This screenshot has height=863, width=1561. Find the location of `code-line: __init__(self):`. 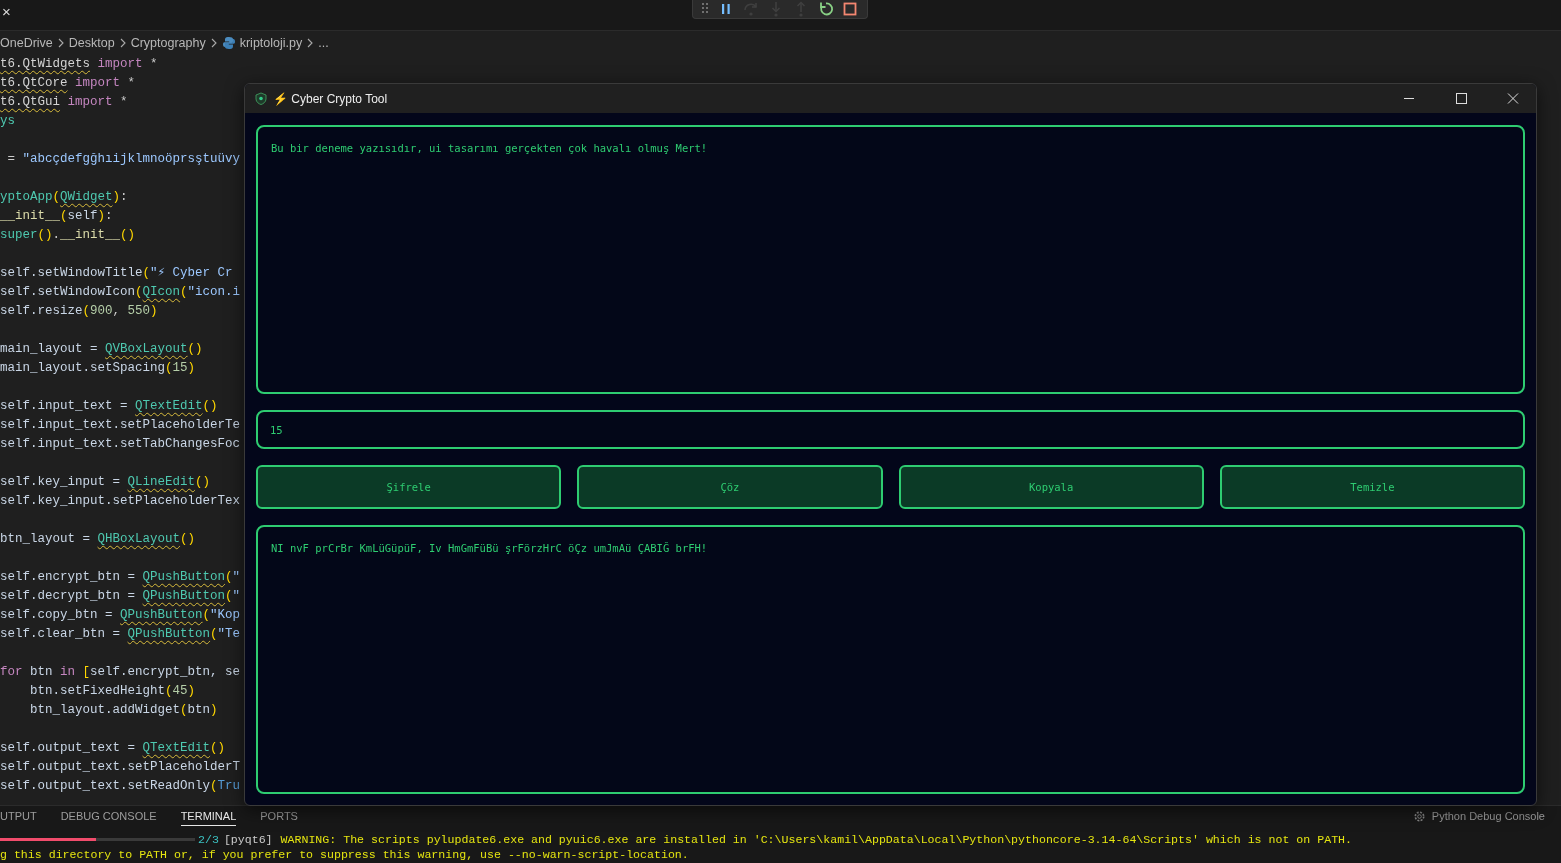

code-line: __init__(self): is located at coordinates (56, 216).